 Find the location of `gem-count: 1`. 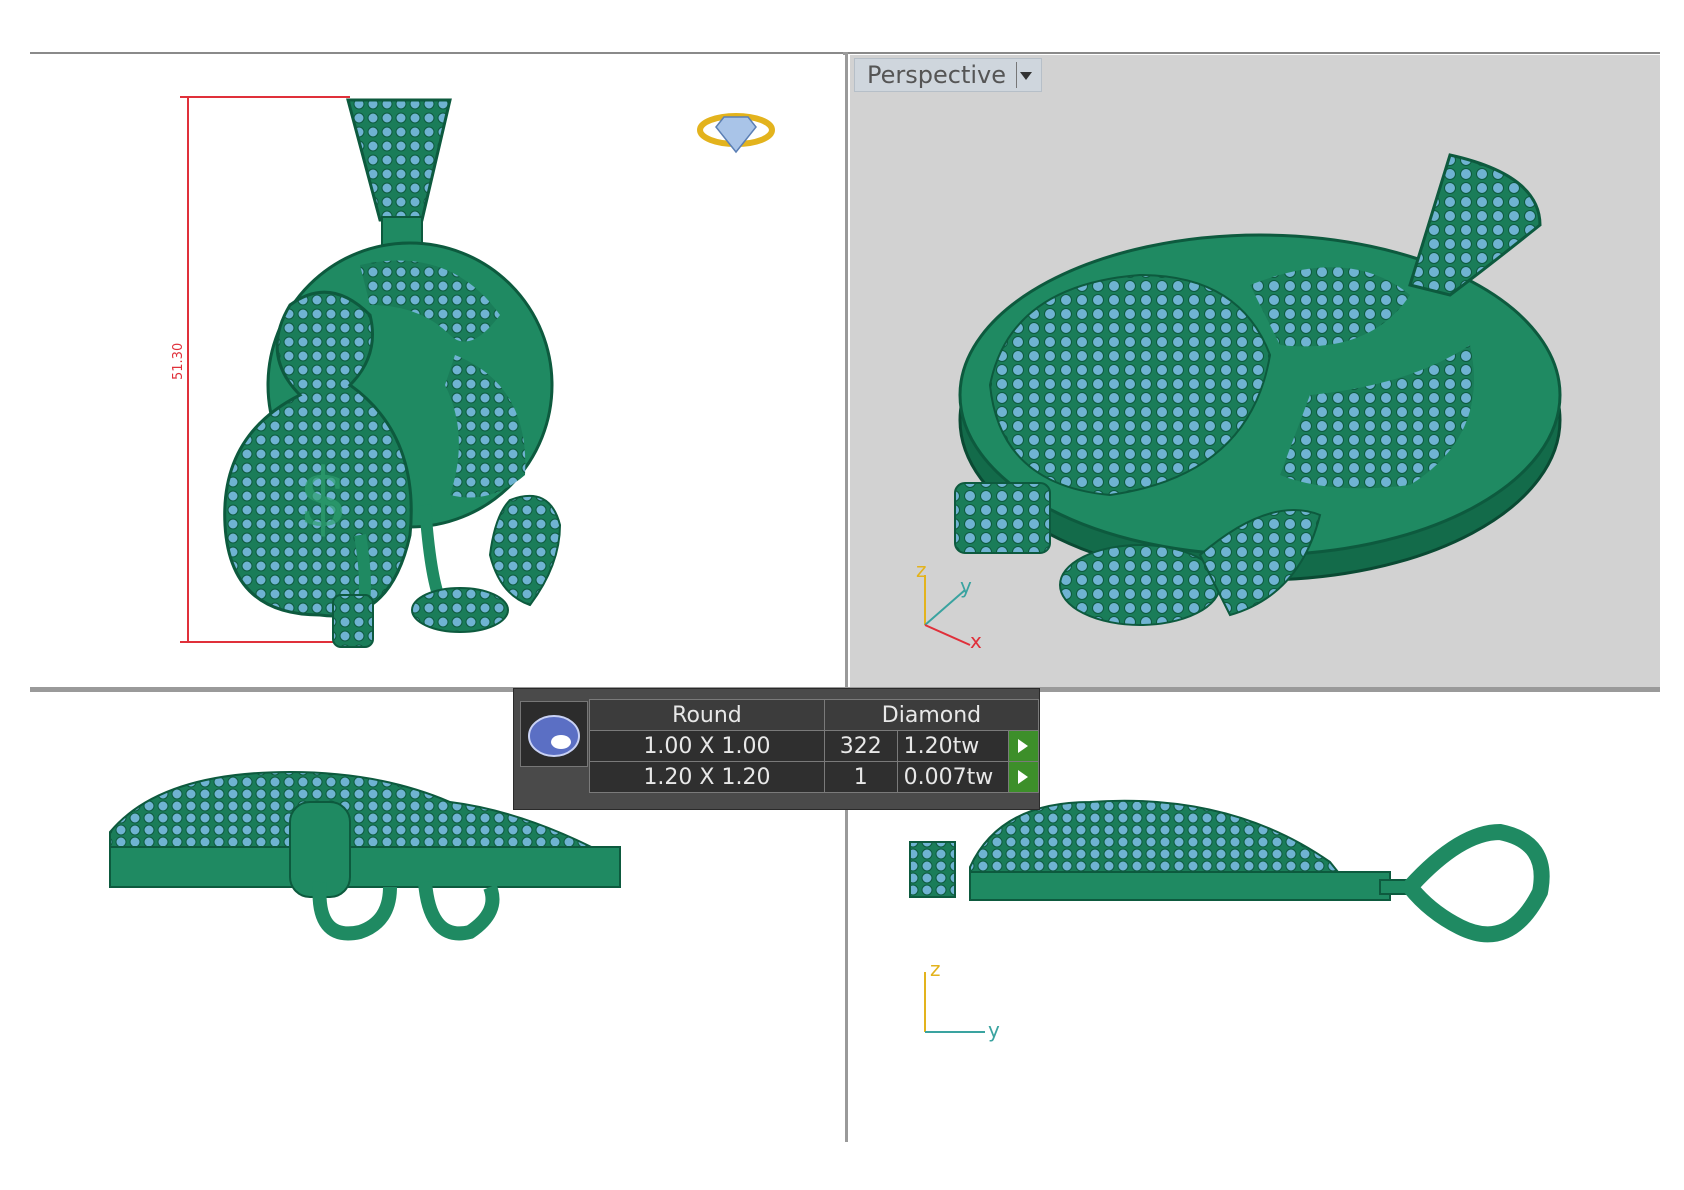

gem-count: 1 is located at coordinates (860, 777).